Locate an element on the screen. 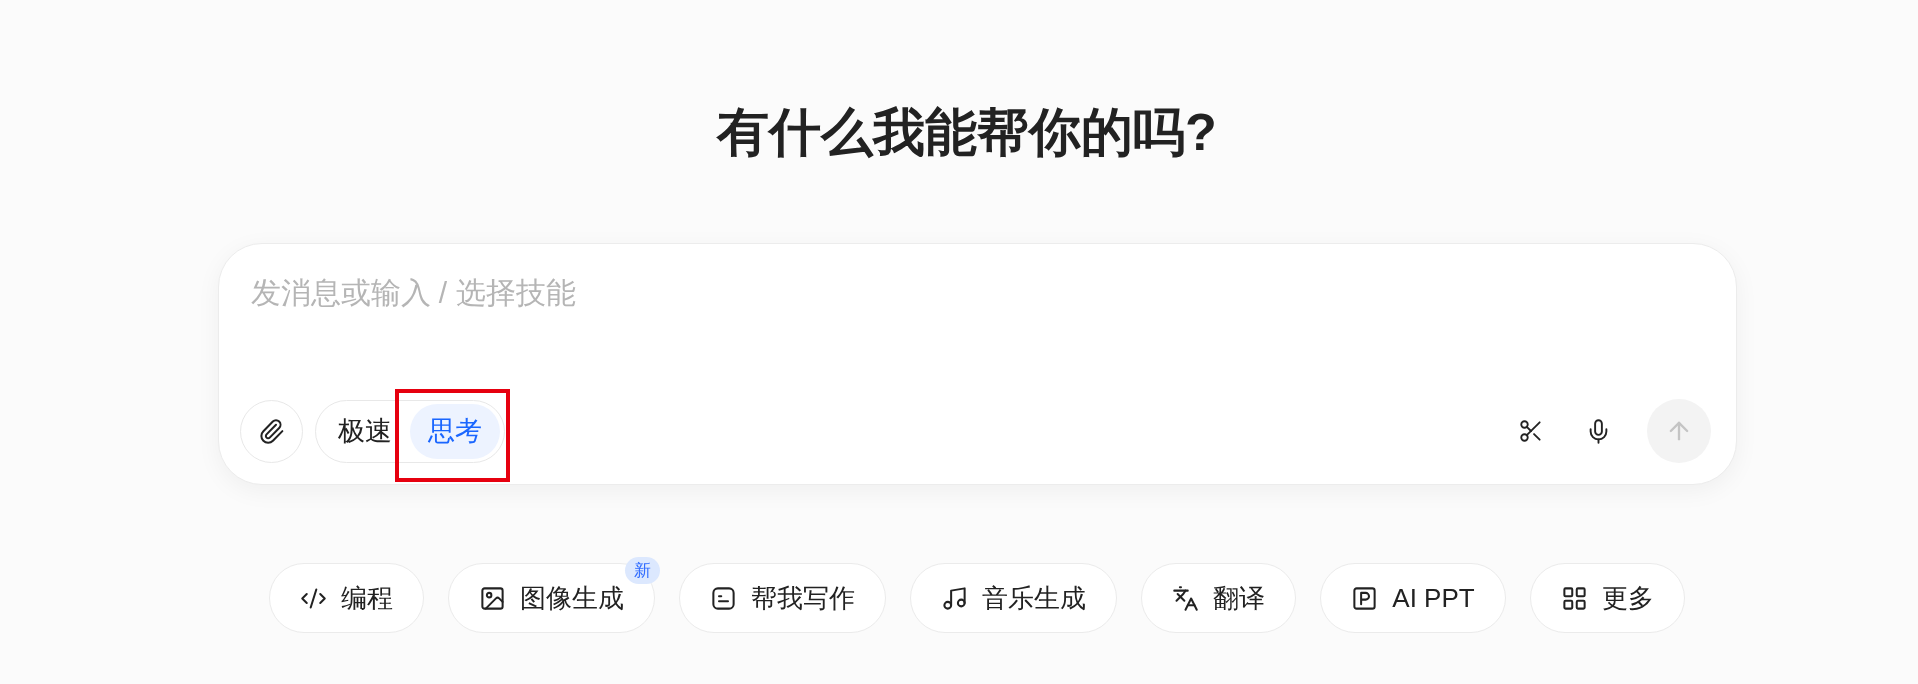 Image resolution: width=1918 pixels, height=684 pixels. skill-chip: 帮我写作 is located at coordinates (783, 598).